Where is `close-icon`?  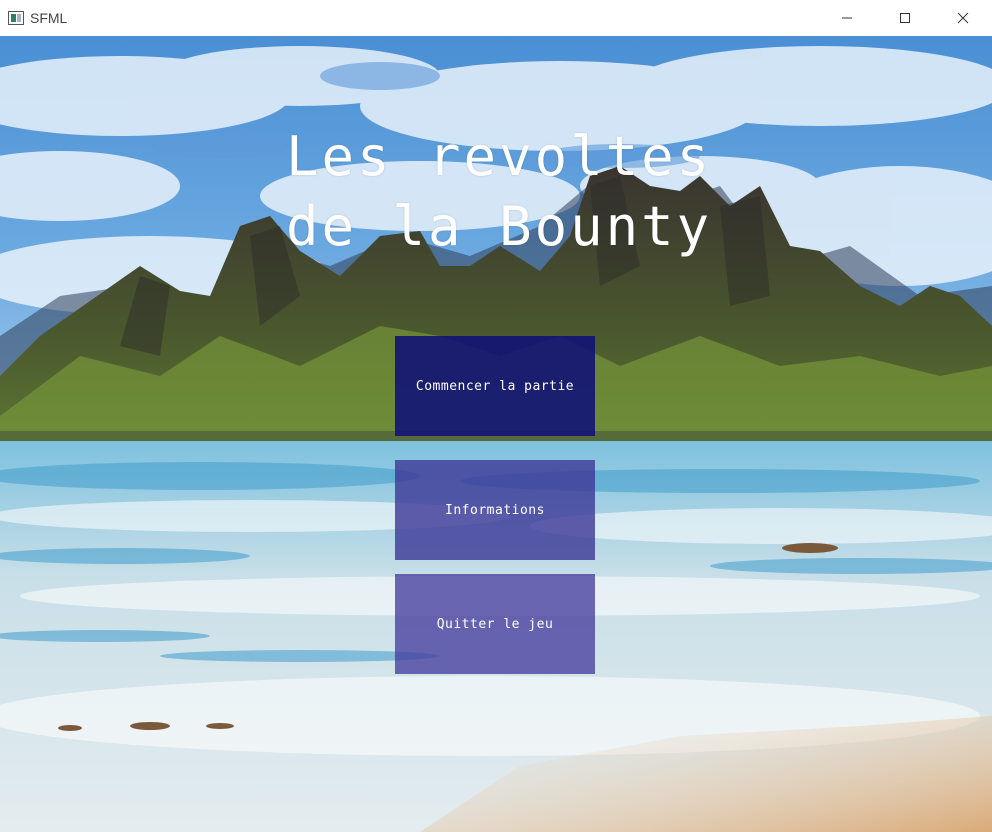
close-icon is located at coordinates (963, 18).